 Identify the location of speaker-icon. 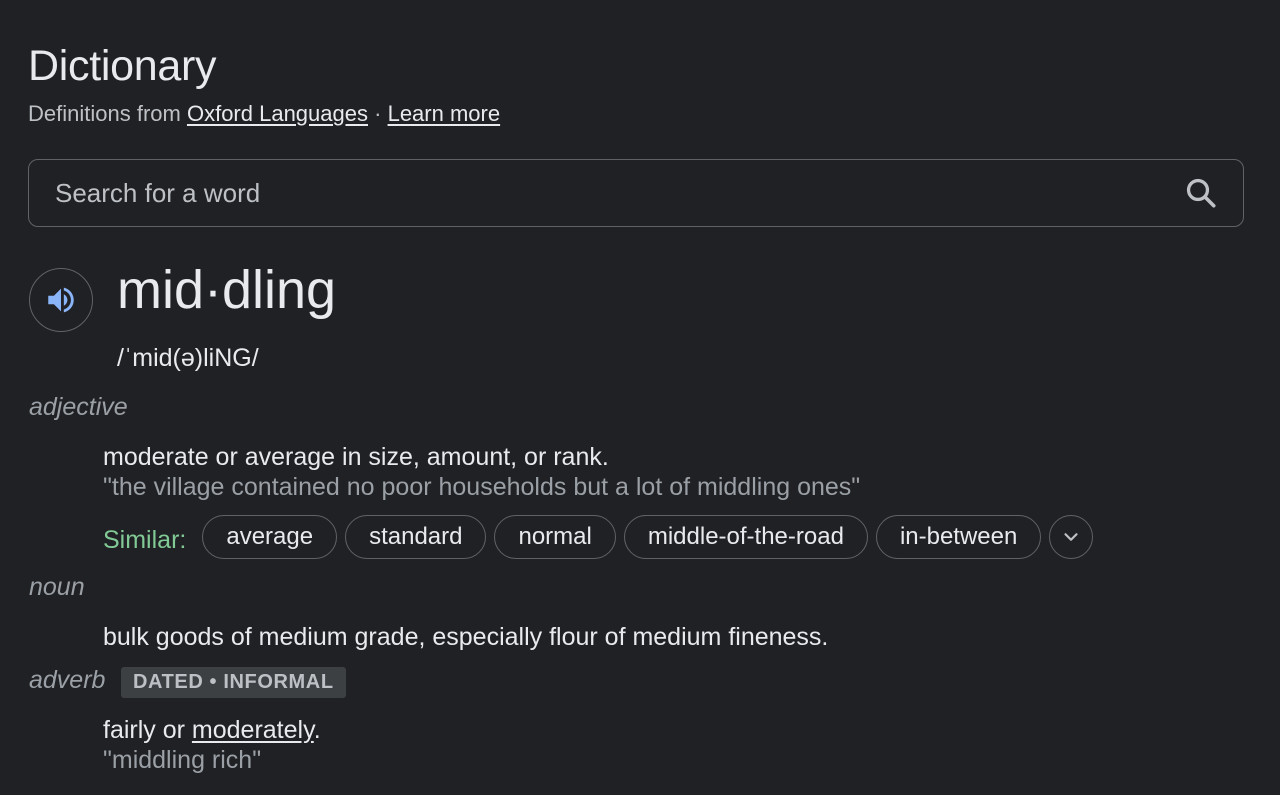
(61, 300).